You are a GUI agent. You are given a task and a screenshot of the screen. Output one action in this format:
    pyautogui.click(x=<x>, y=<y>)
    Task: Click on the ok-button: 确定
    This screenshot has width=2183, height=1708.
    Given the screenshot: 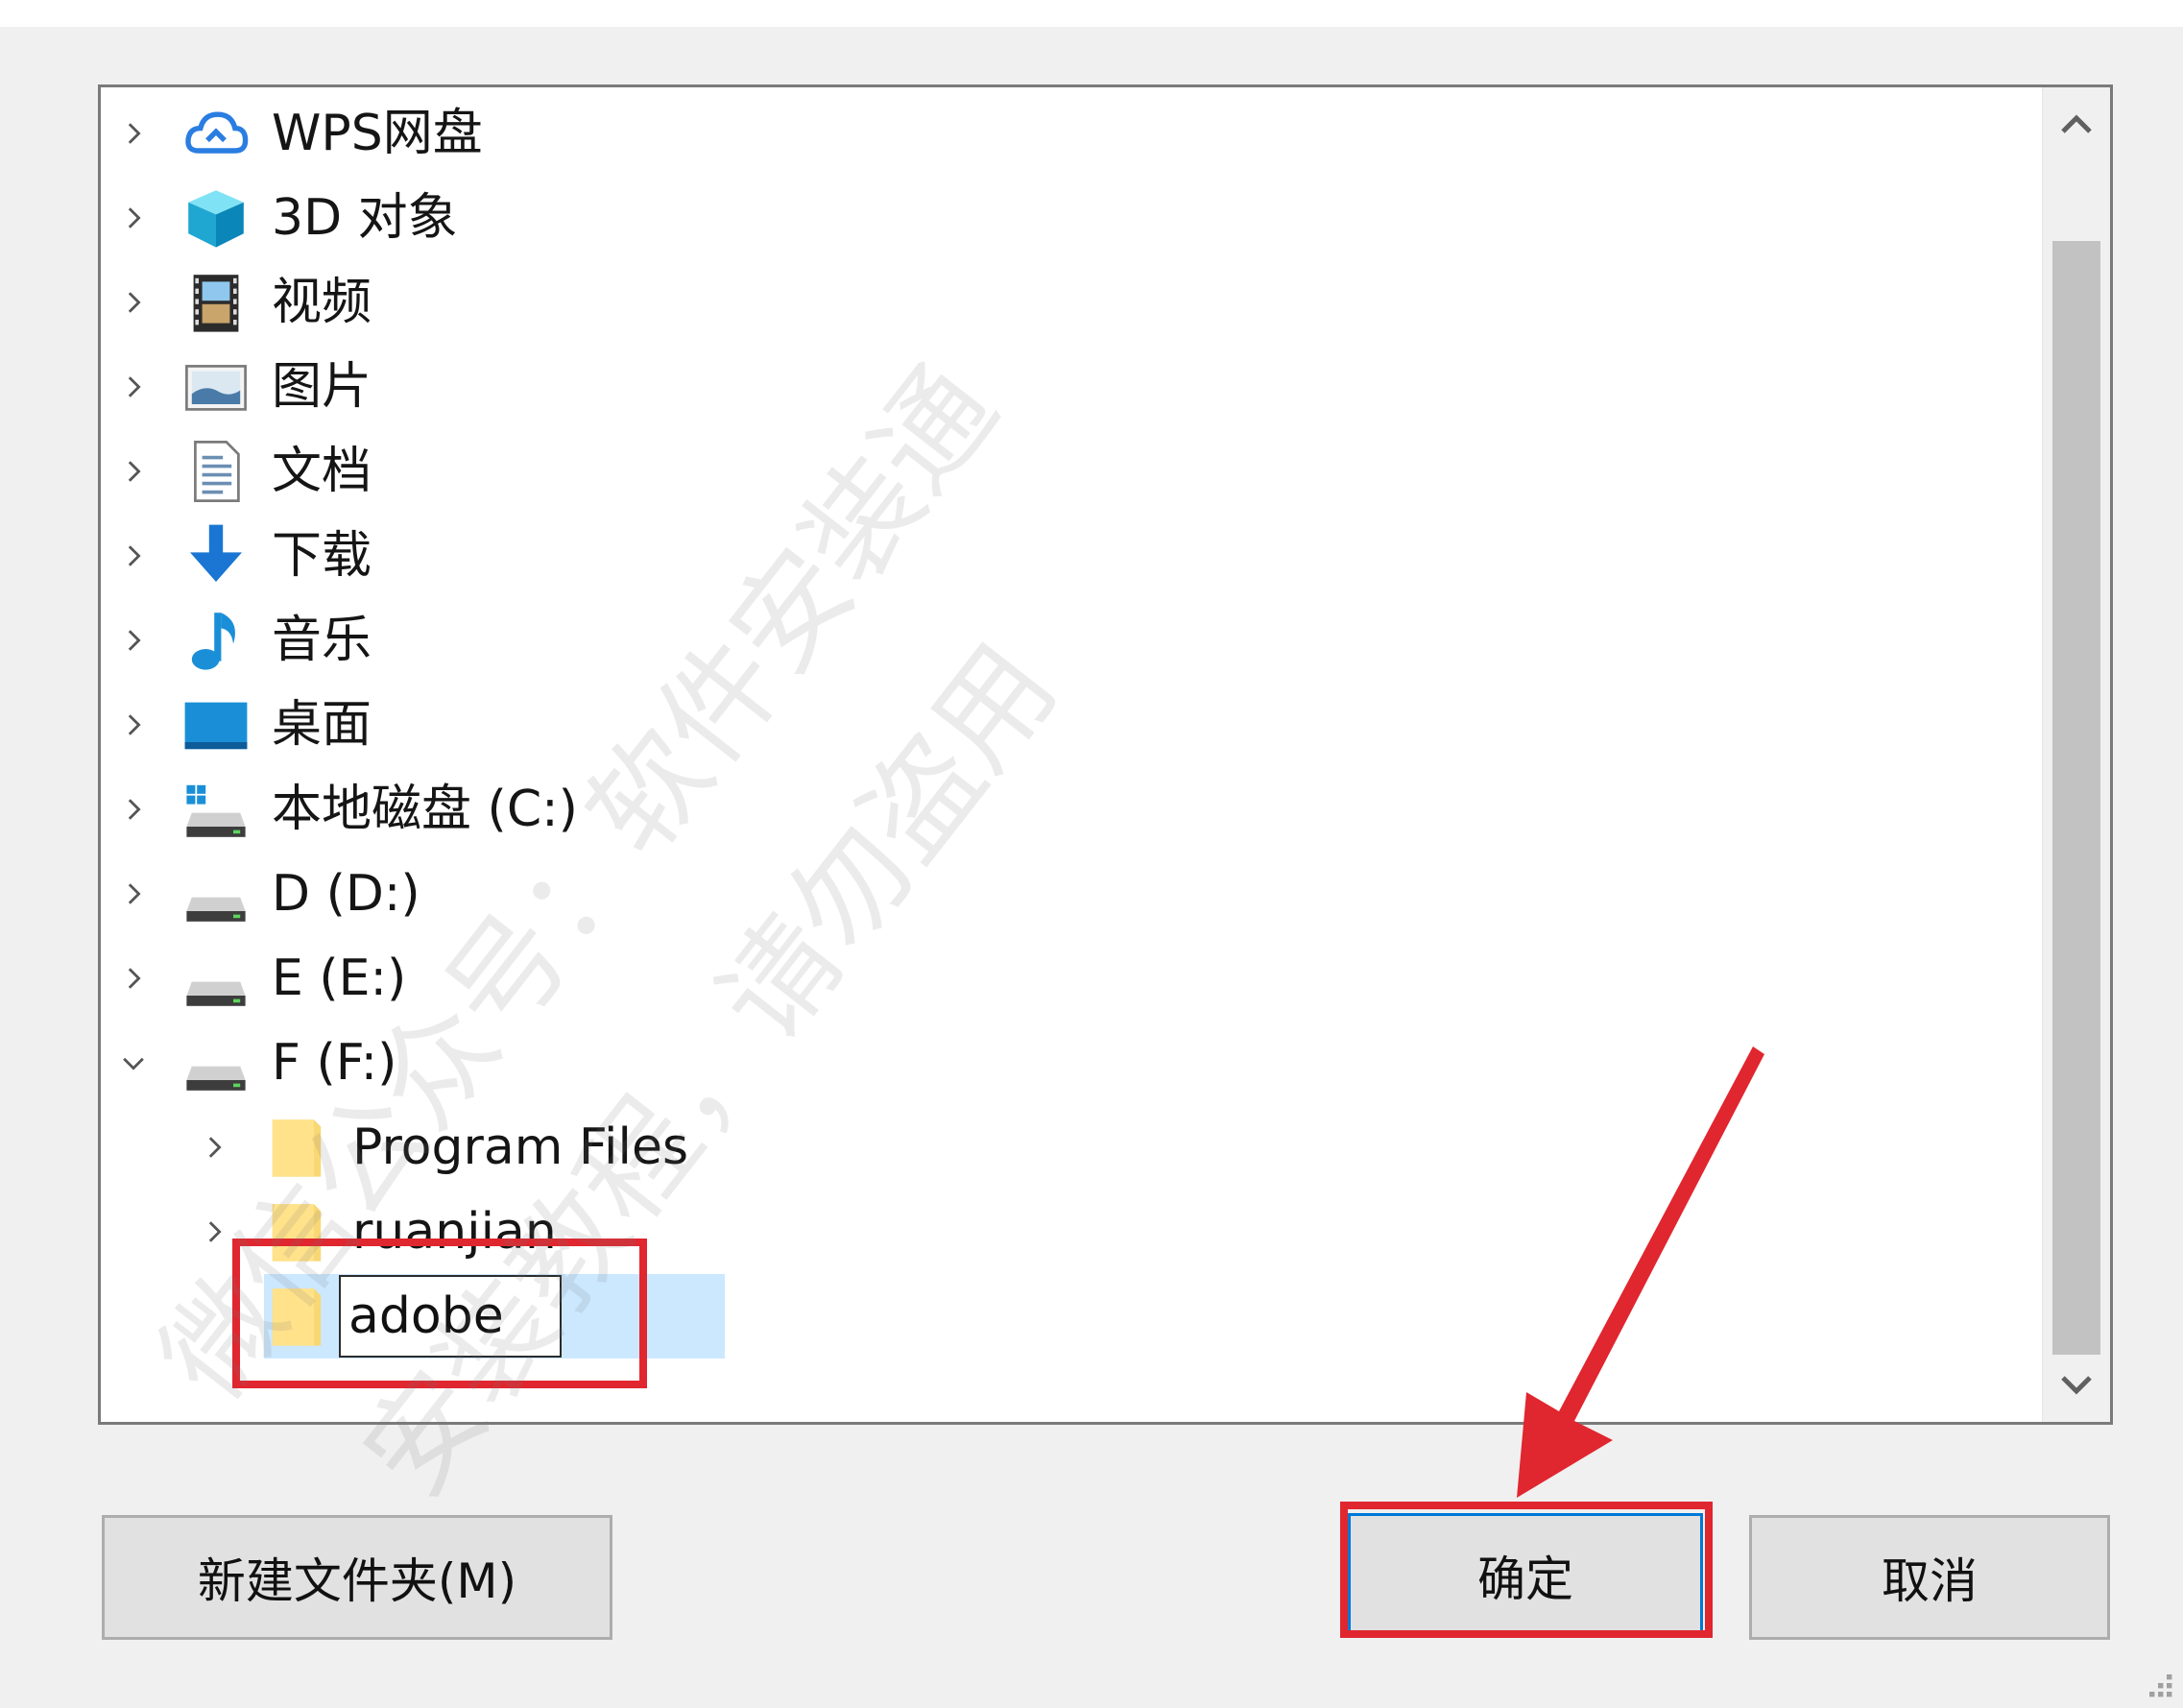 What is the action you would take?
    pyautogui.click(x=1525, y=1575)
    